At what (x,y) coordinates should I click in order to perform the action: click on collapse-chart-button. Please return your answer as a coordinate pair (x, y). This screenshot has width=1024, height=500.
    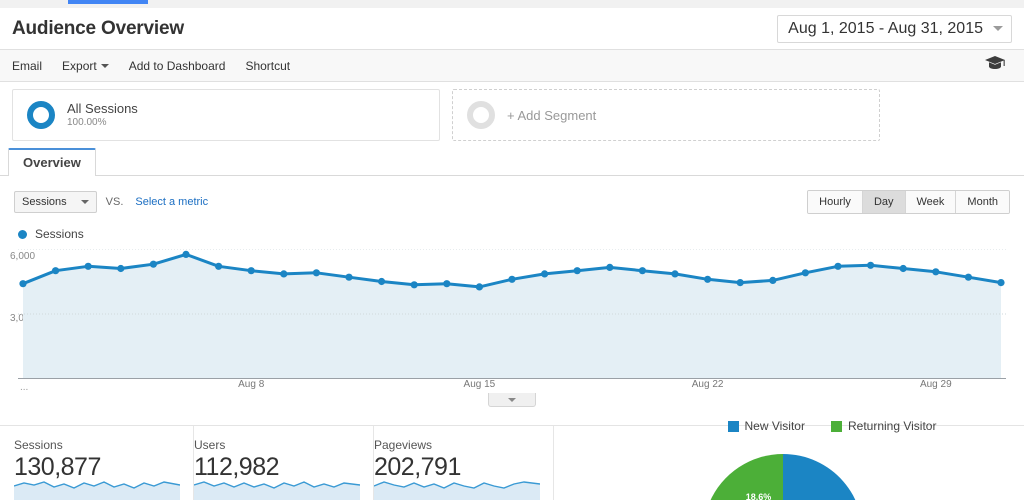
    Looking at the image, I should click on (512, 400).